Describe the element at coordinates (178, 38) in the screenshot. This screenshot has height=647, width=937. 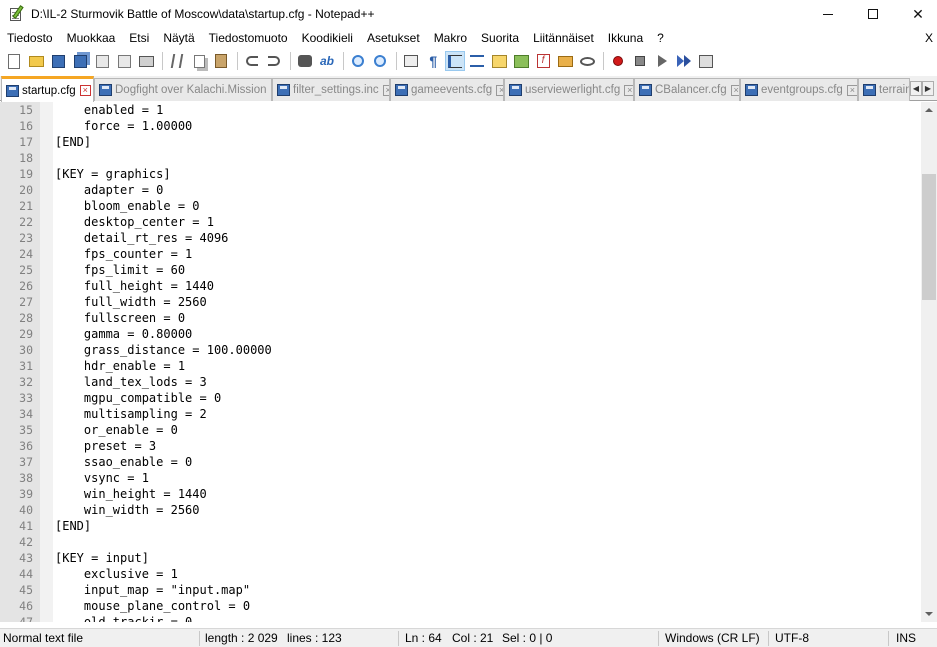
I see `menu-nayta: Näytä` at that location.